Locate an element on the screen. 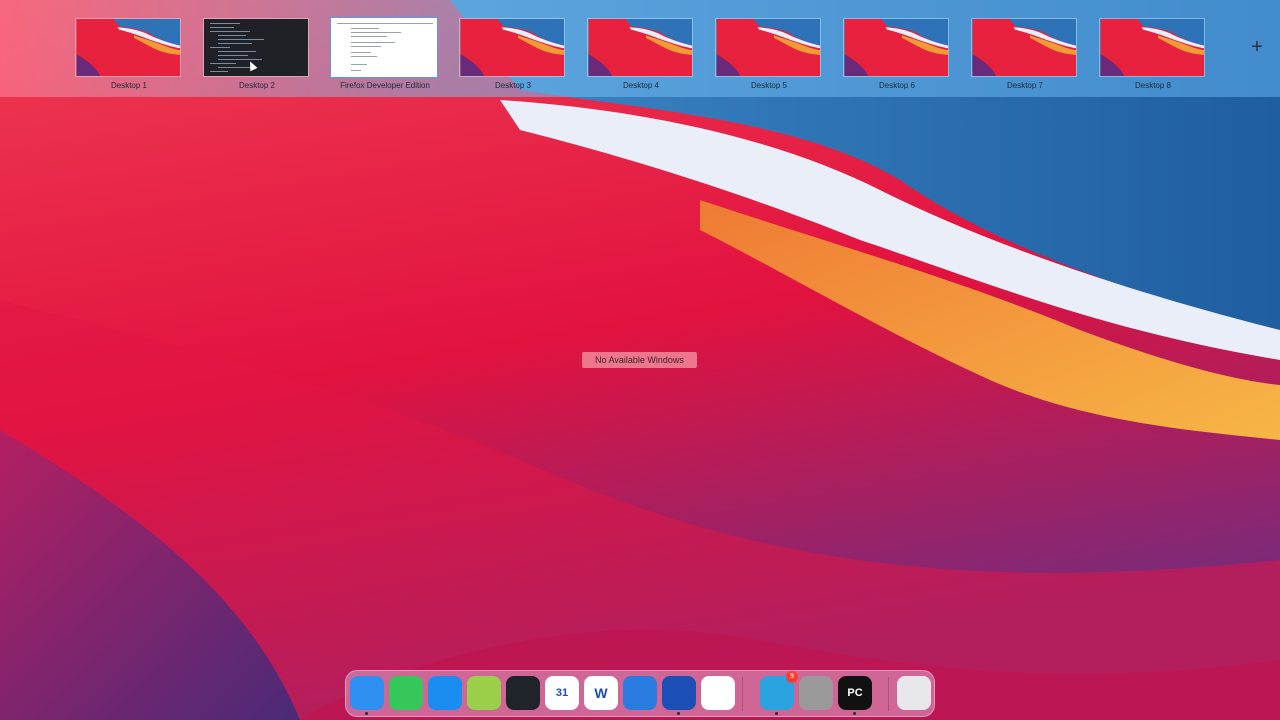  mouse-pointer-icon is located at coordinates (252, 65).